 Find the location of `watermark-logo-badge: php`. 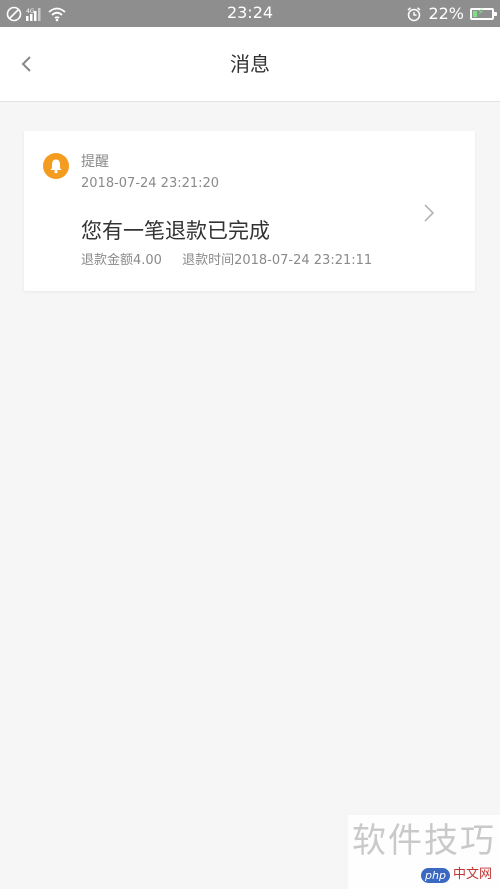

watermark-logo-badge: php is located at coordinates (435, 875).